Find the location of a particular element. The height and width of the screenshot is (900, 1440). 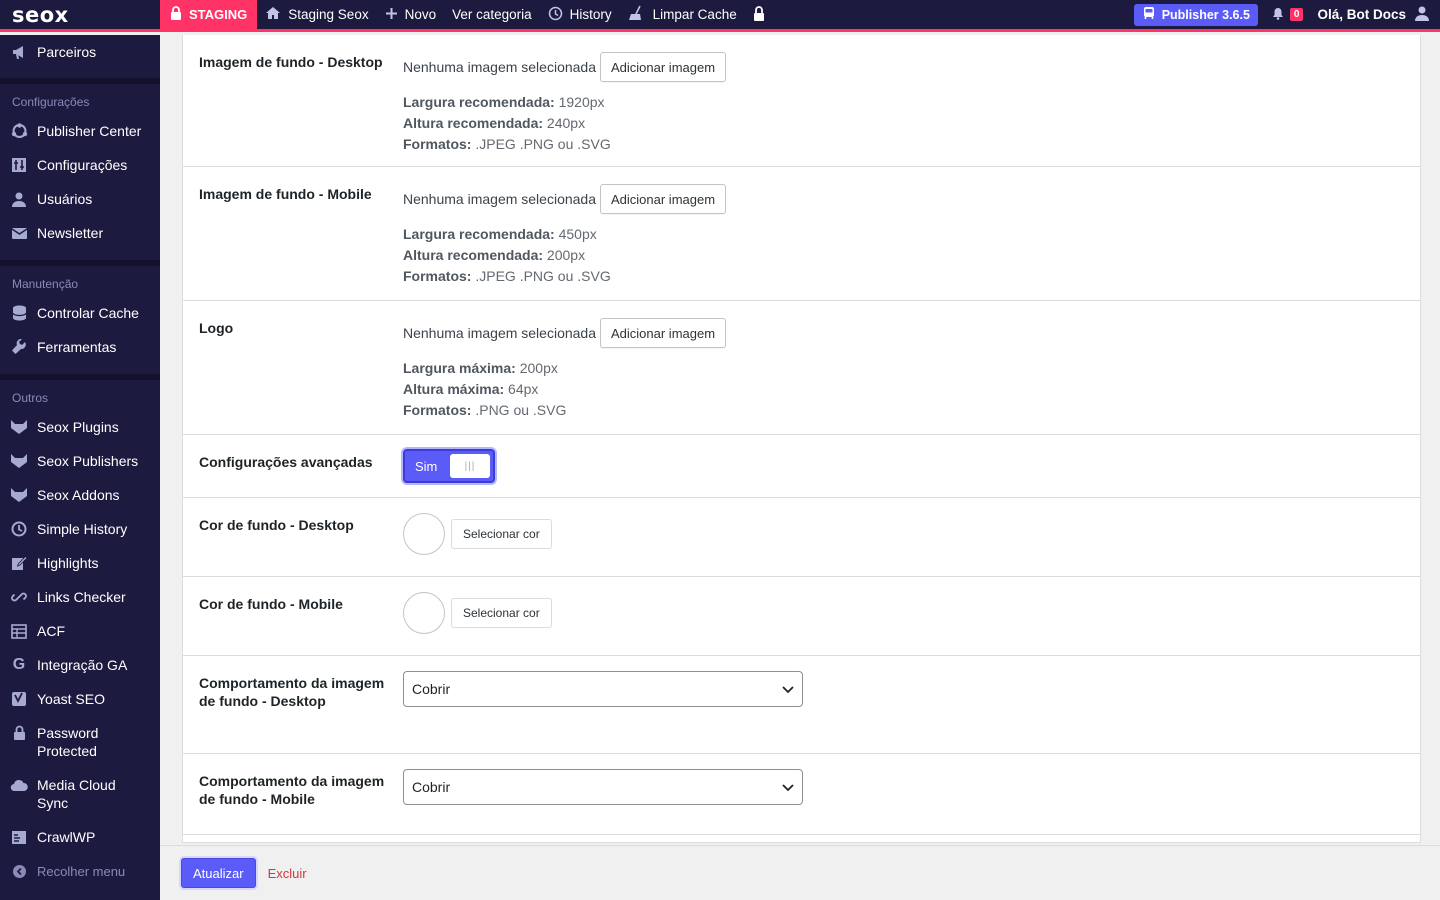

table-icon is located at coordinates (19, 631).